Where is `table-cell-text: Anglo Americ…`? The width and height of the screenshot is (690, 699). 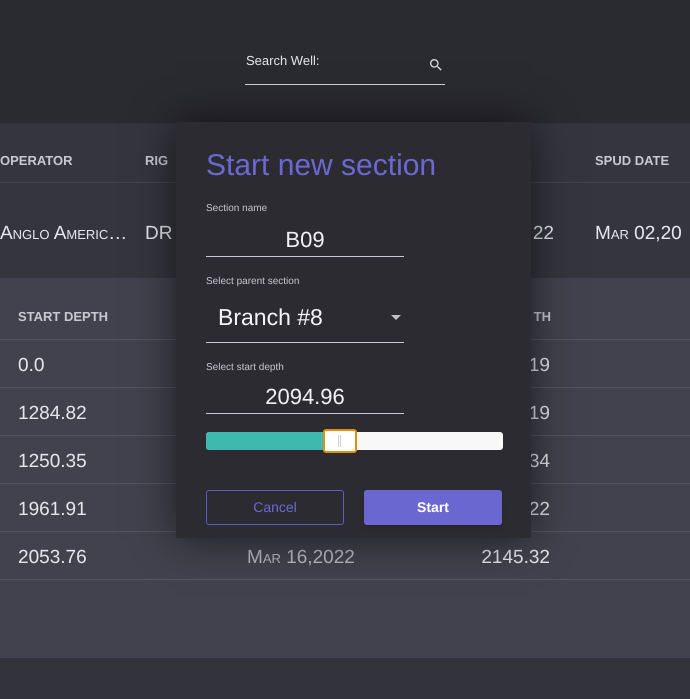 table-cell-text: Anglo Americ… is located at coordinates (64, 234).